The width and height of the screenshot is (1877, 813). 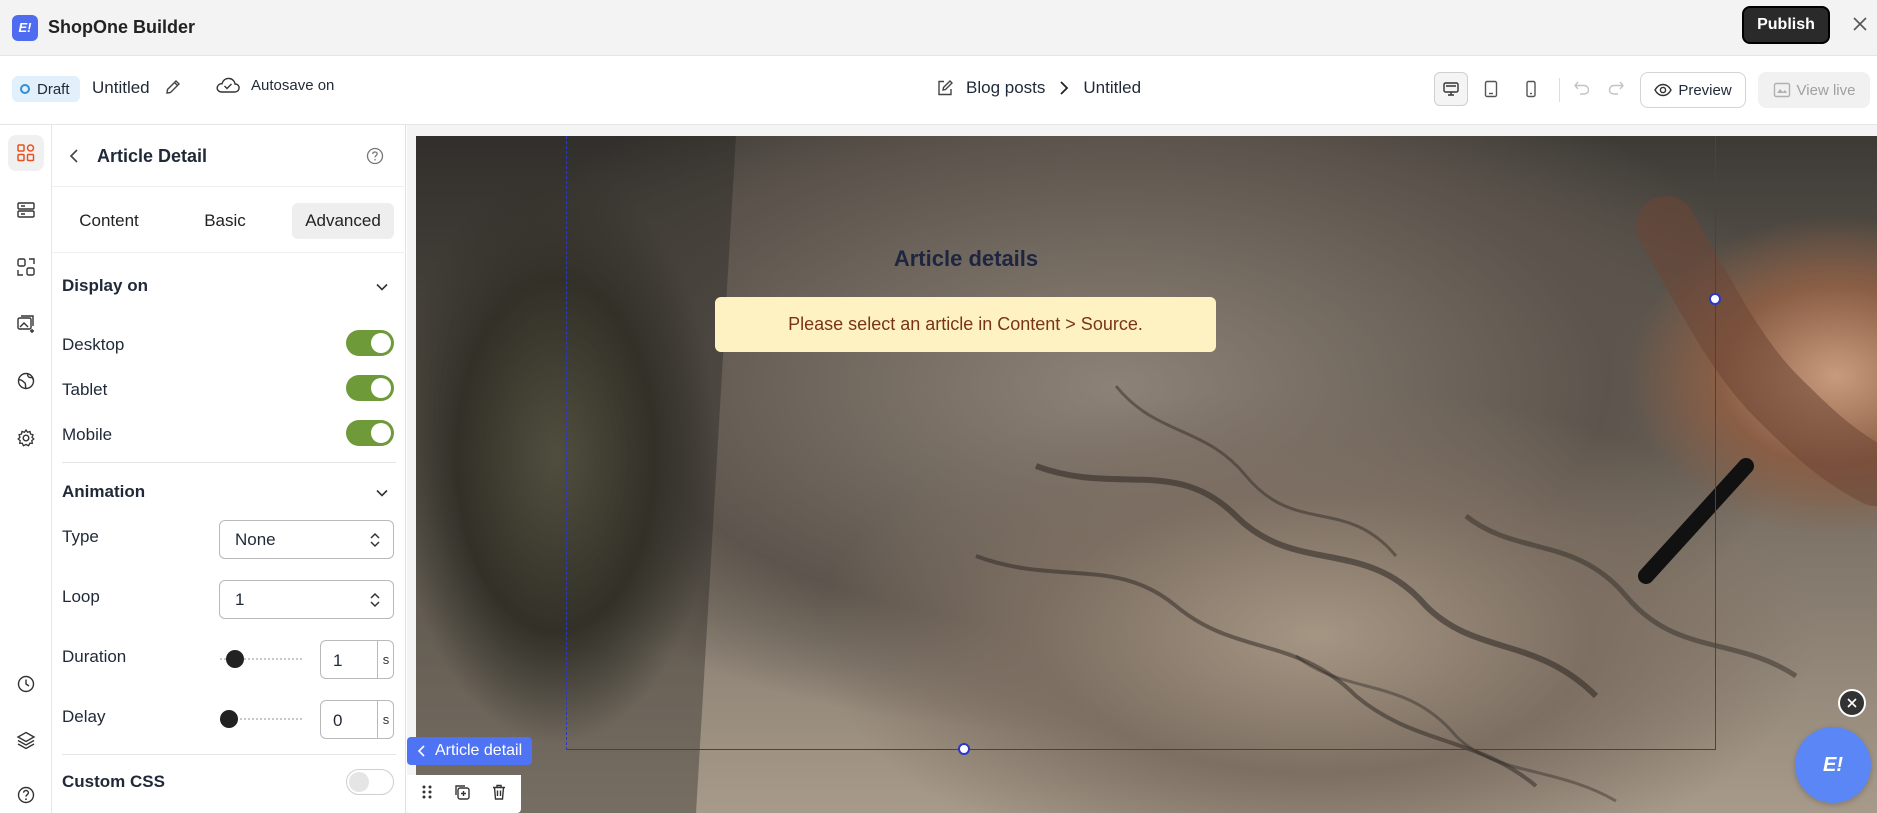 What do you see at coordinates (357, 659) in the screenshot?
I see `duration-input: 1 s` at bounding box center [357, 659].